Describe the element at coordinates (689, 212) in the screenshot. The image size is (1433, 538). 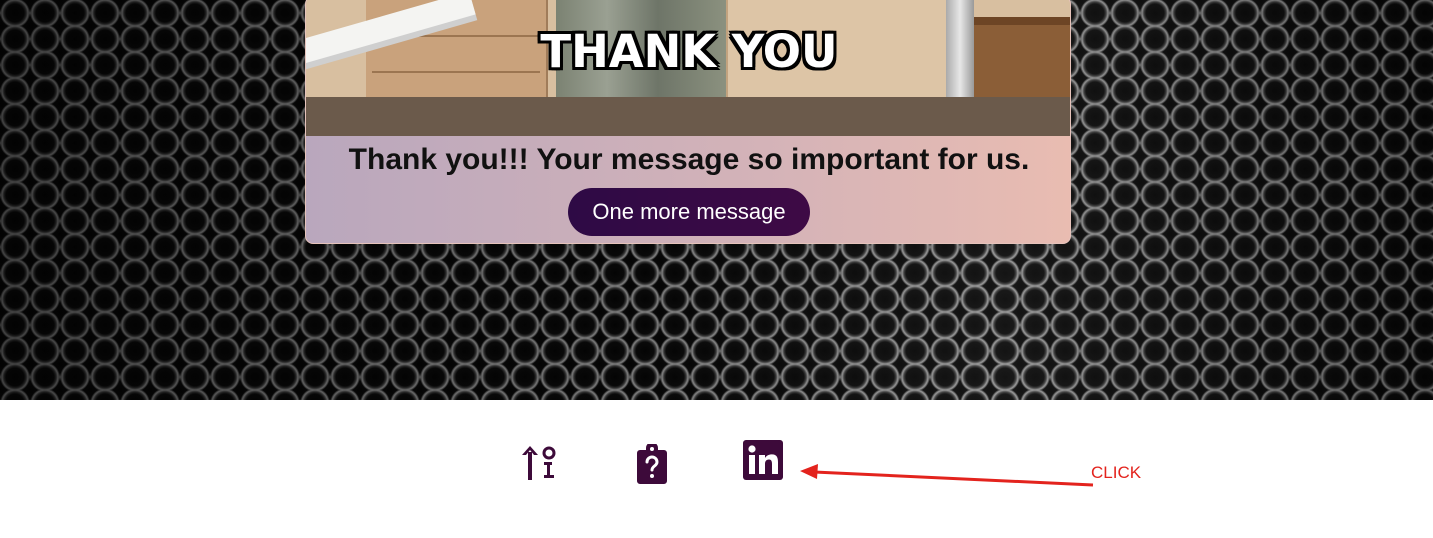
I see `one-more-message-button: One more message` at that location.